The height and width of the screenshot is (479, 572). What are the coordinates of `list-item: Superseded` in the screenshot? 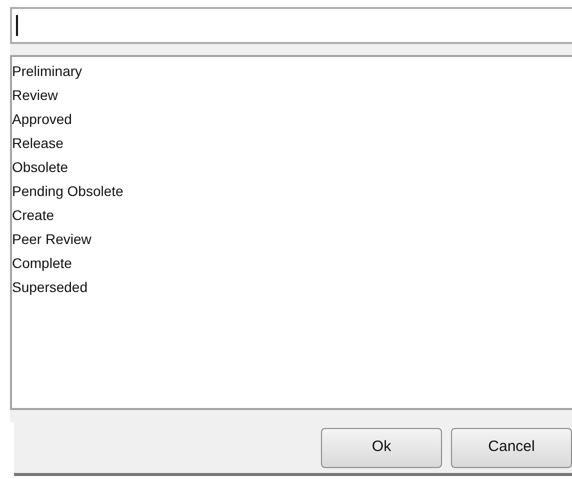 It's located at (292, 287).